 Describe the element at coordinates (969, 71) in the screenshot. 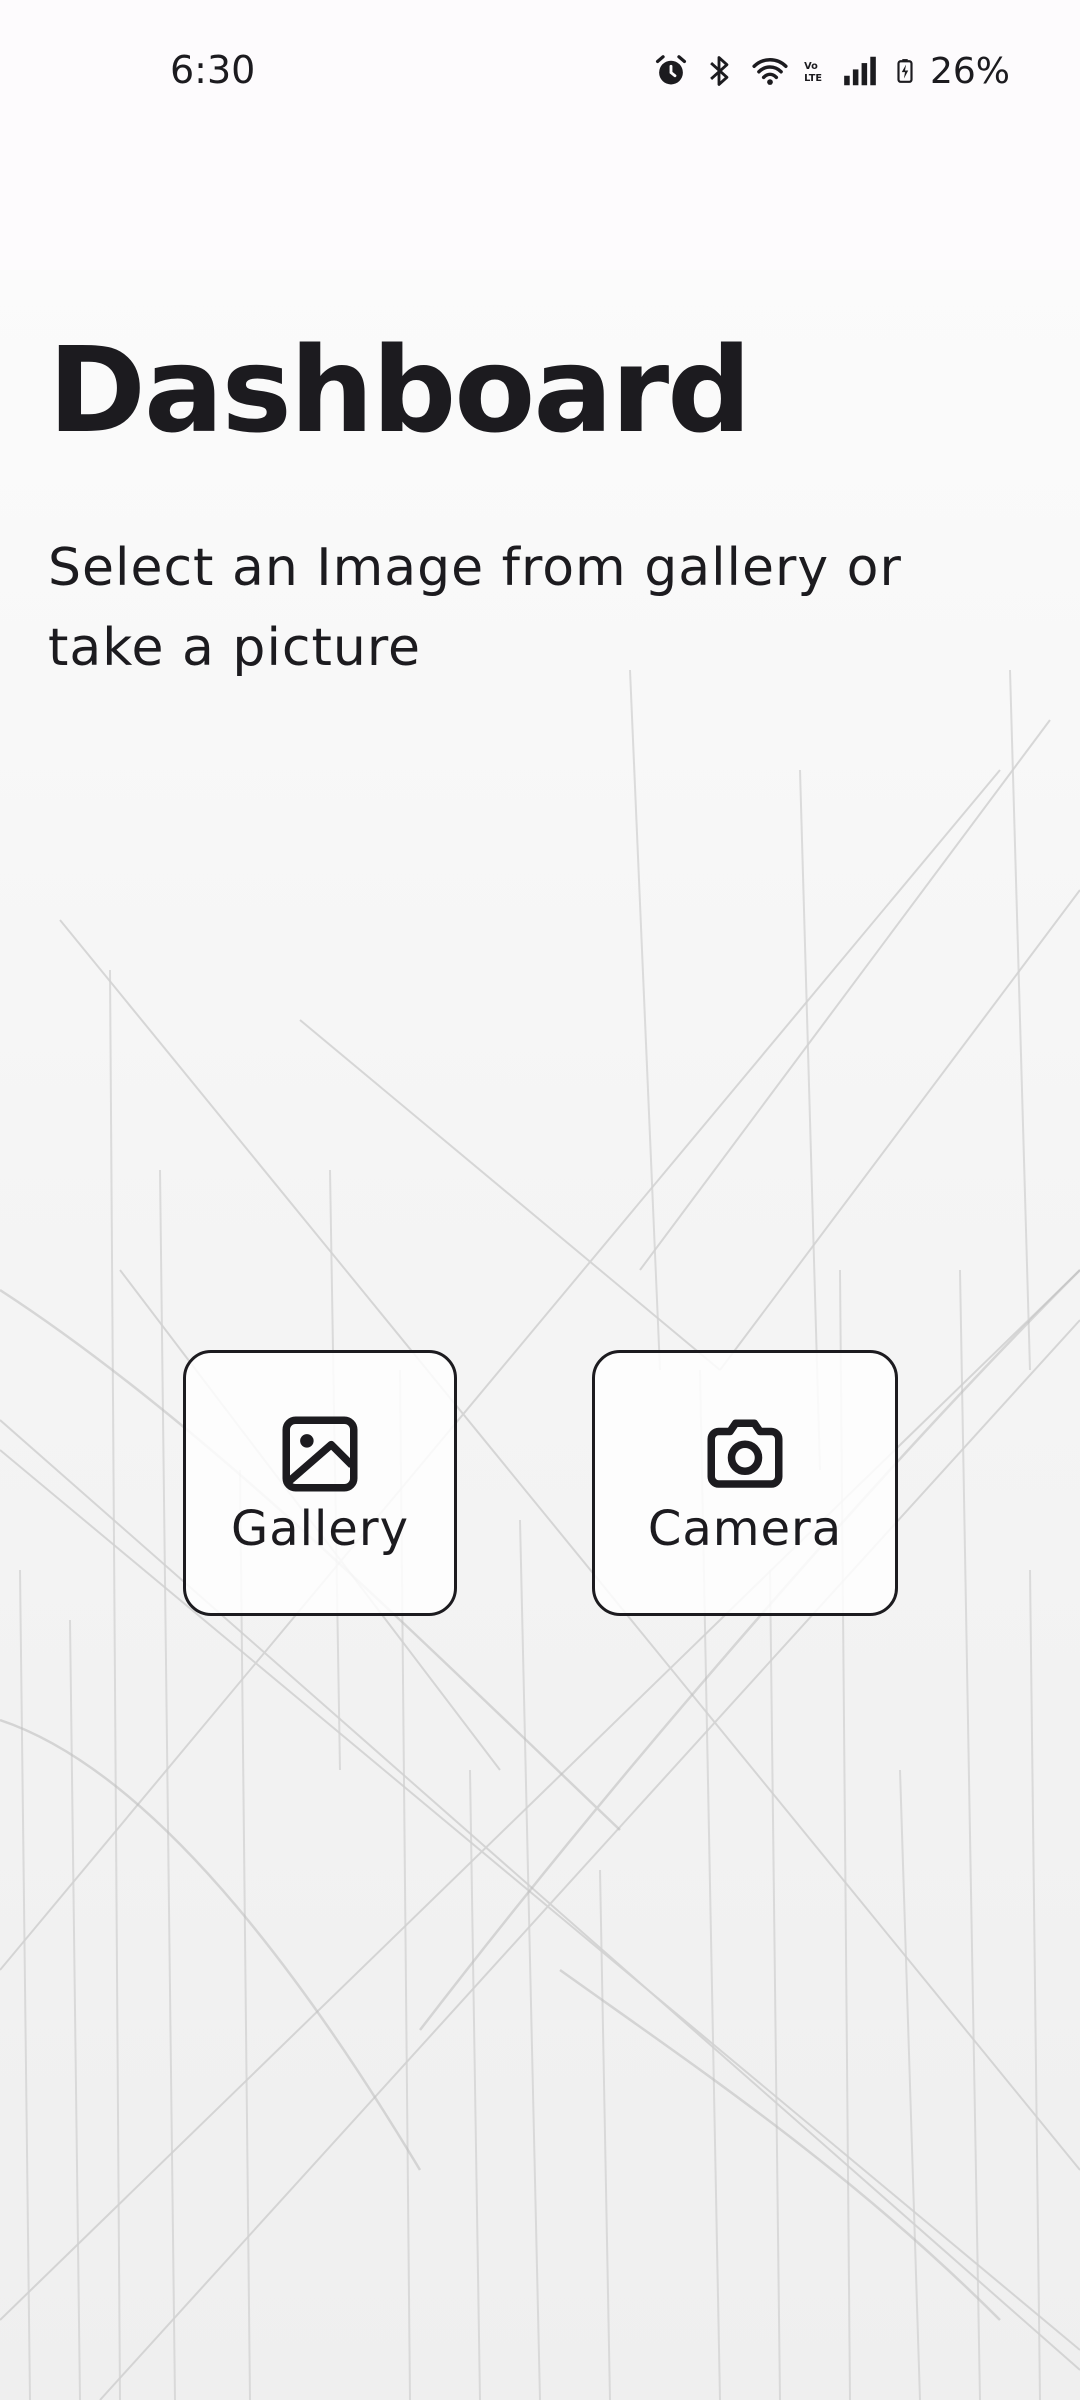

I see `battery-percentage: 26%` at that location.